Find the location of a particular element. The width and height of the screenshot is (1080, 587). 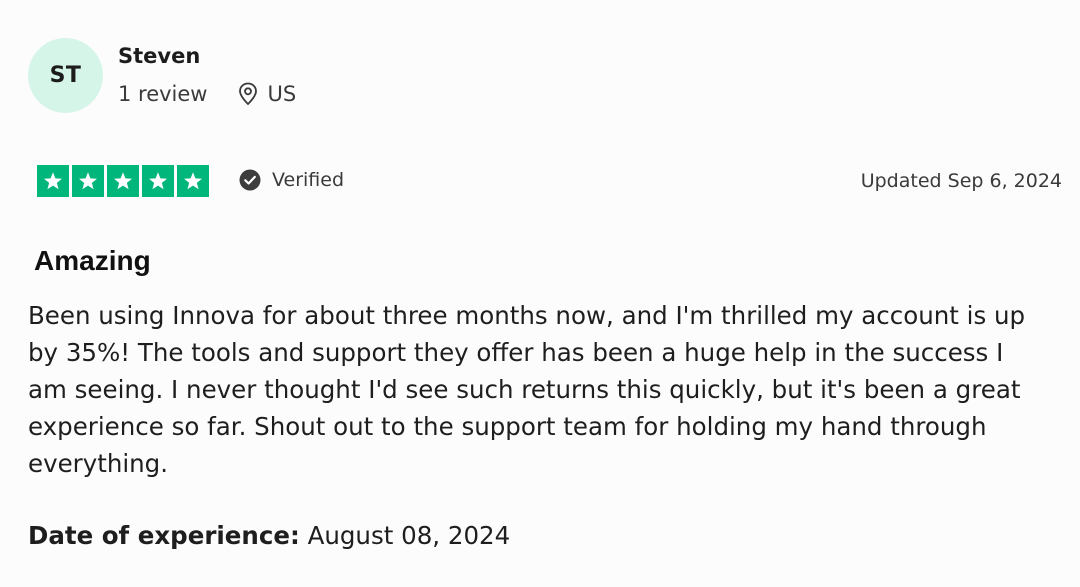

review-title: Amazing is located at coordinates (92, 261).